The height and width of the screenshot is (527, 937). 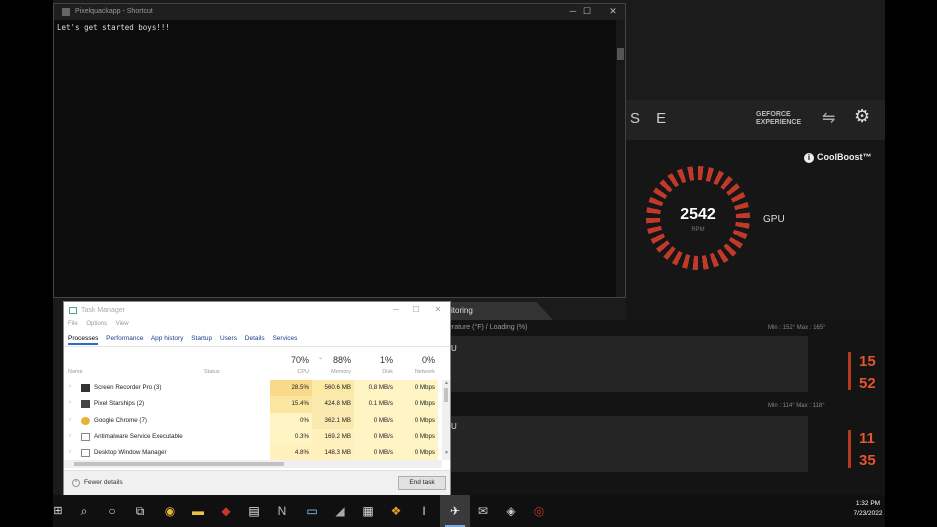 I want to click on menu-options: Options, so click(x=96, y=324).